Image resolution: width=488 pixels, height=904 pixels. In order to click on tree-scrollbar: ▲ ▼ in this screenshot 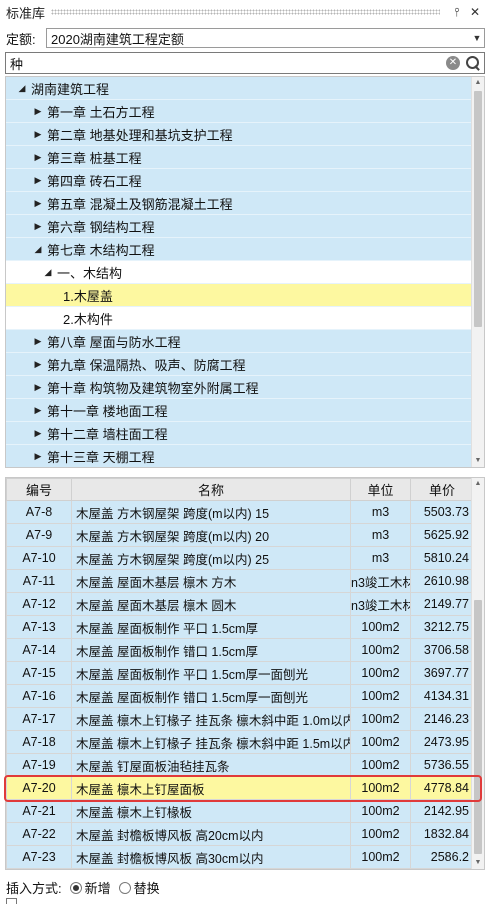, I will do `click(477, 272)`.